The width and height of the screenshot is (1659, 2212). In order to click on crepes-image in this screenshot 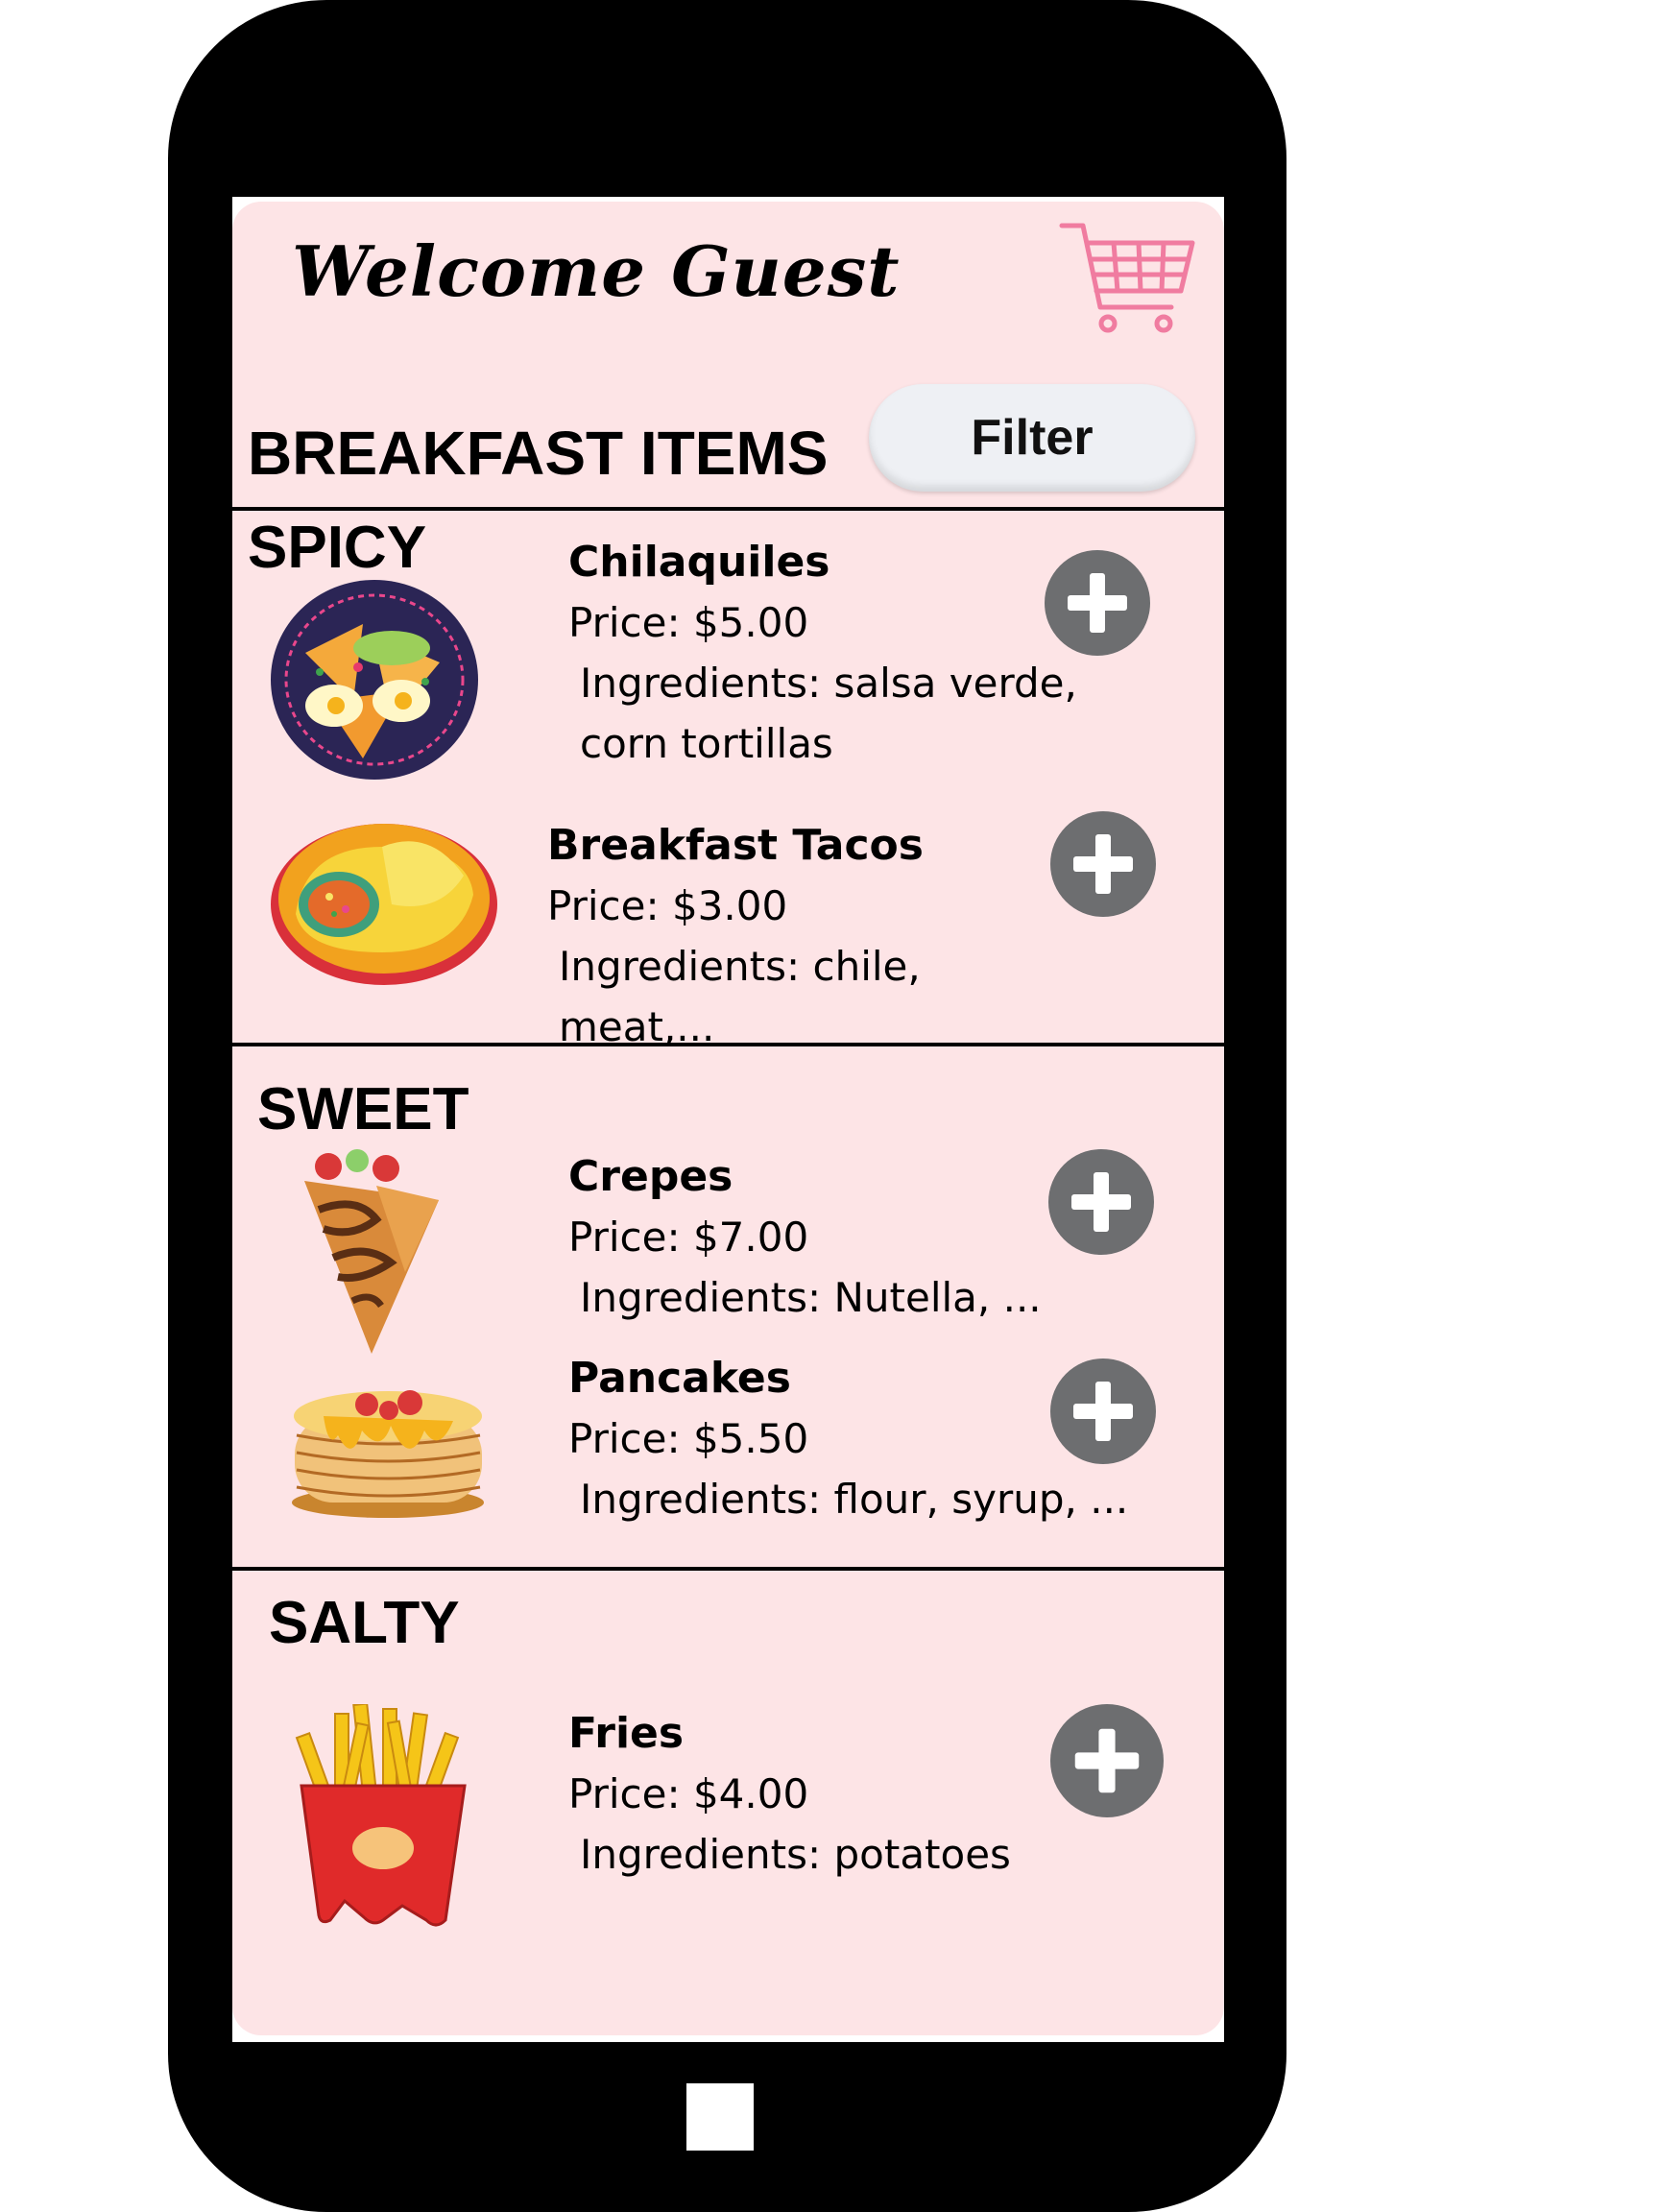, I will do `click(371, 1251)`.